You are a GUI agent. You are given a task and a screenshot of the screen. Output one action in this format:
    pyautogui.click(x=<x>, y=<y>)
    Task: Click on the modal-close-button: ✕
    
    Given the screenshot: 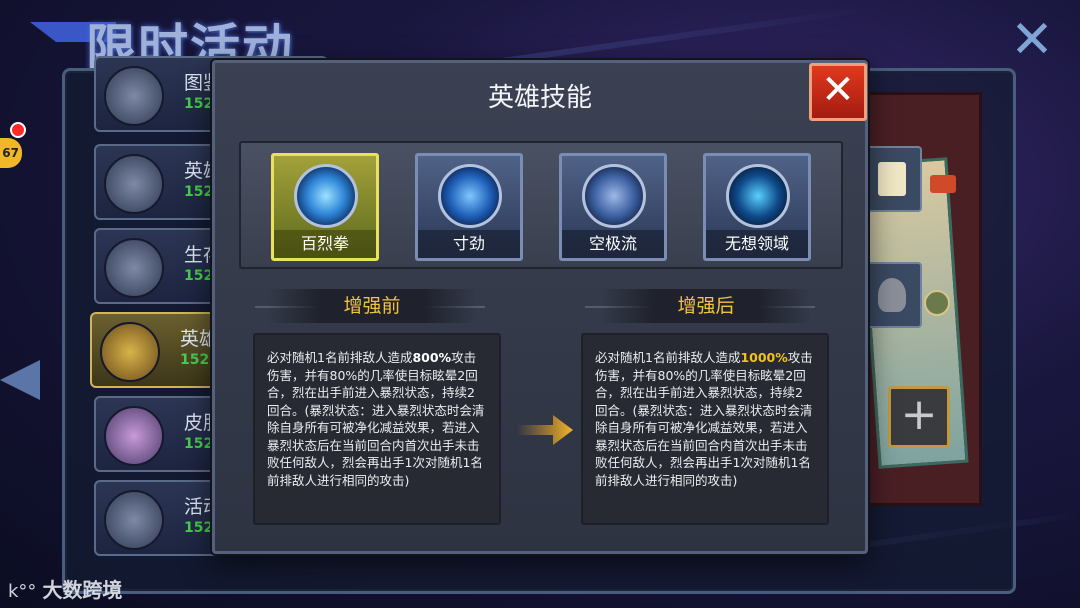 What is the action you would take?
    pyautogui.click(x=838, y=92)
    